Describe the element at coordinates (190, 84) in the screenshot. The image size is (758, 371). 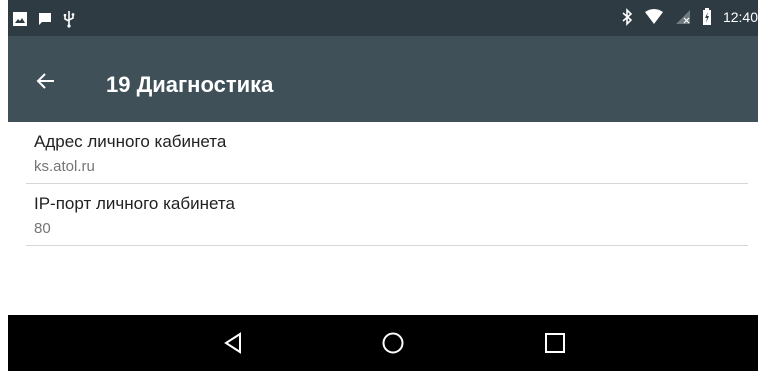
I see `page-title: 19 Диагностика` at that location.